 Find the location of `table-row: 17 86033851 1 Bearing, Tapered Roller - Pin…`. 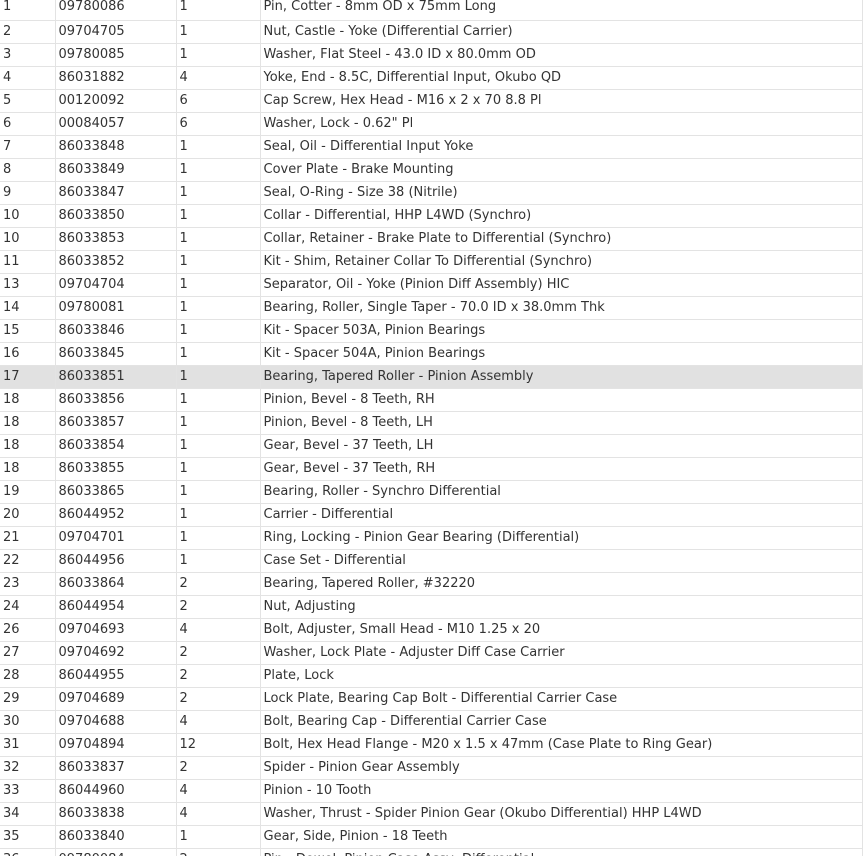

table-row: 17 86033851 1 Bearing, Tapered Roller - Pin… is located at coordinates (431, 377).